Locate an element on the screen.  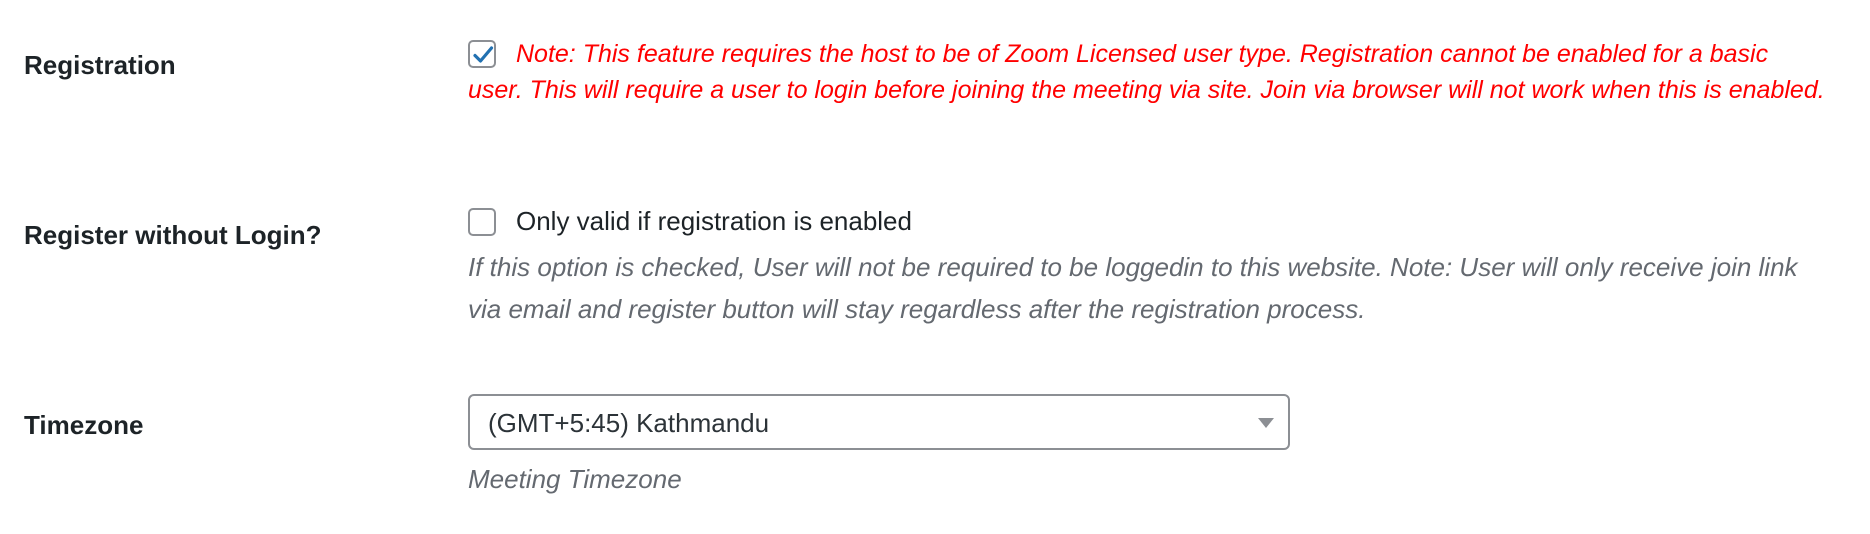
timezone-label: Timezone is located at coordinates (84, 425).